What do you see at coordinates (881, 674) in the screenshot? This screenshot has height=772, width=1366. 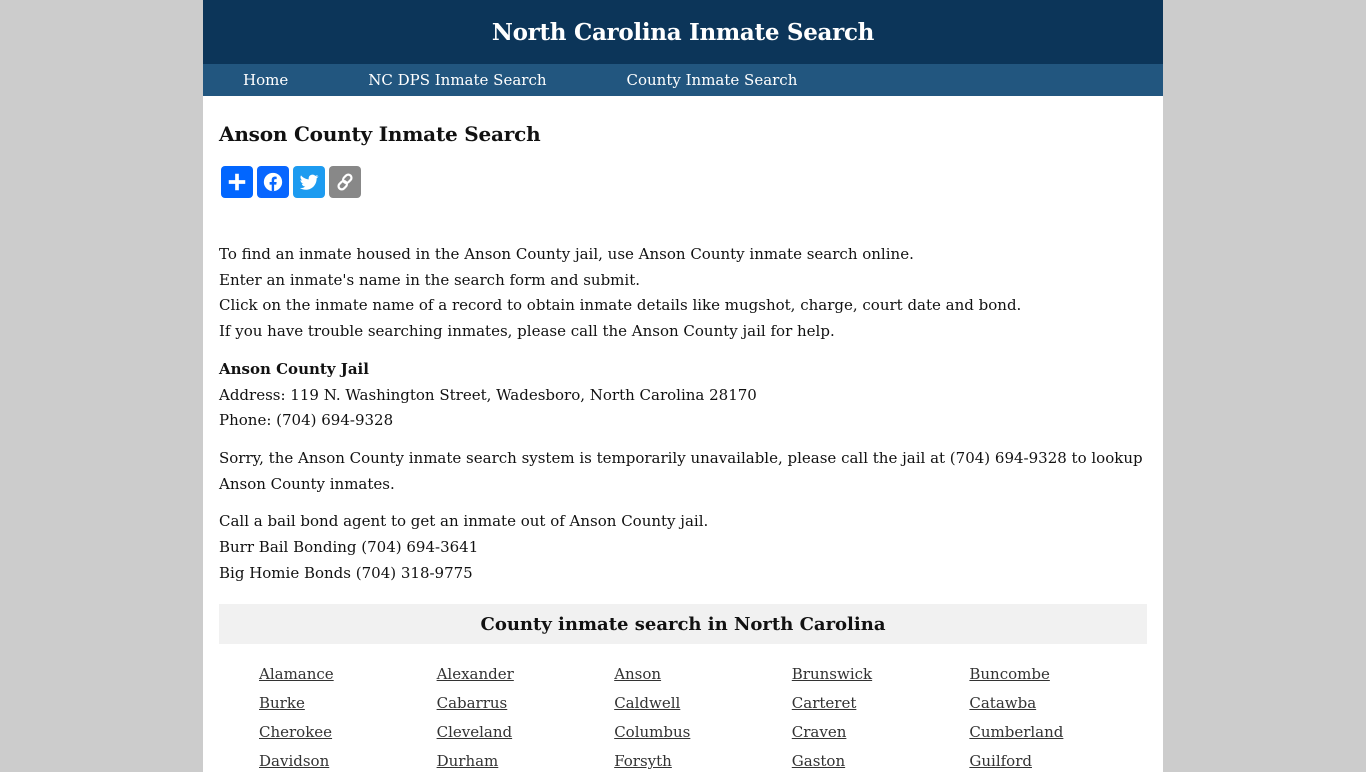 I see `county-link-brunswick: Brunswick` at bounding box center [881, 674].